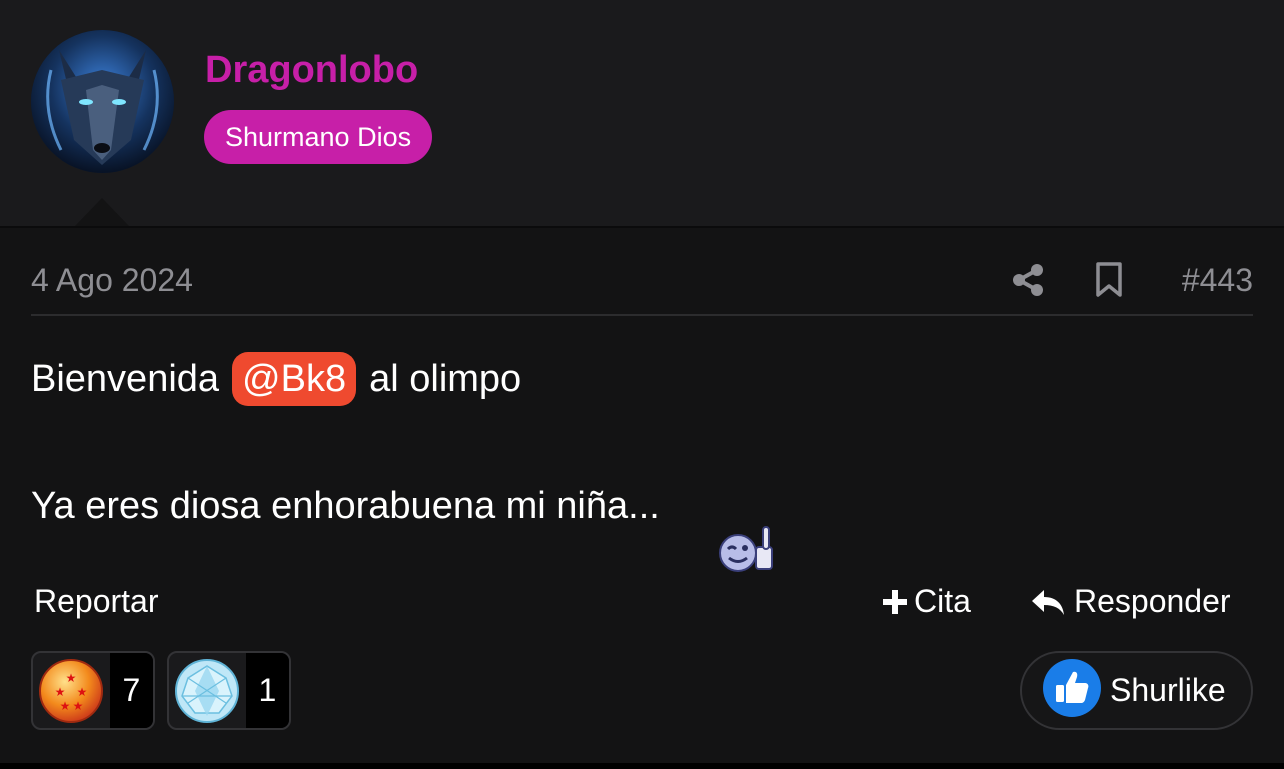  I want to click on reaction-count: 7, so click(131, 690).